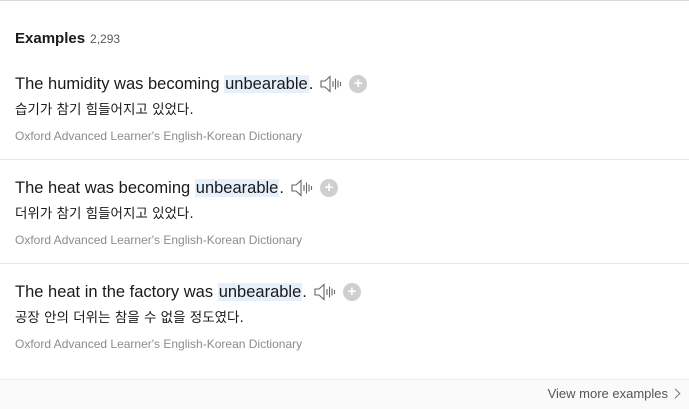  What do you see at coordinates (120, 83) in the screenshot?
I see `sentence-text-before: The humidity was becoming` at bounding box center [120, 83].